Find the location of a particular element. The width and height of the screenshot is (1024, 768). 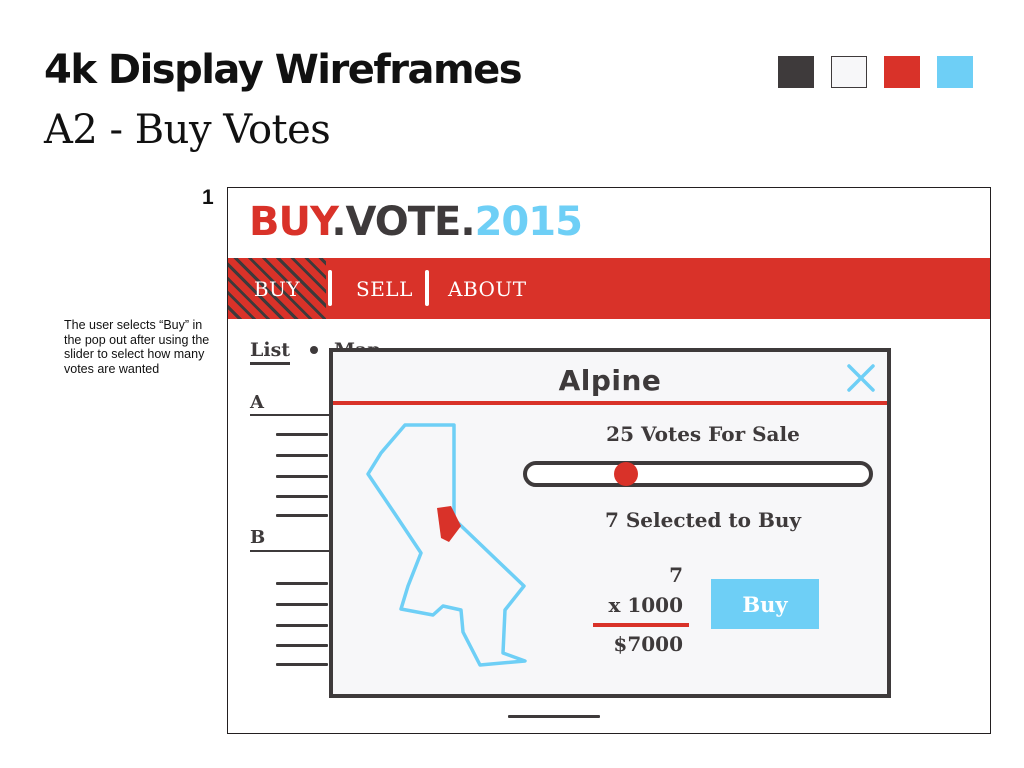

page-title: 4k Display Wireframes is located at coordinates (283, 70).